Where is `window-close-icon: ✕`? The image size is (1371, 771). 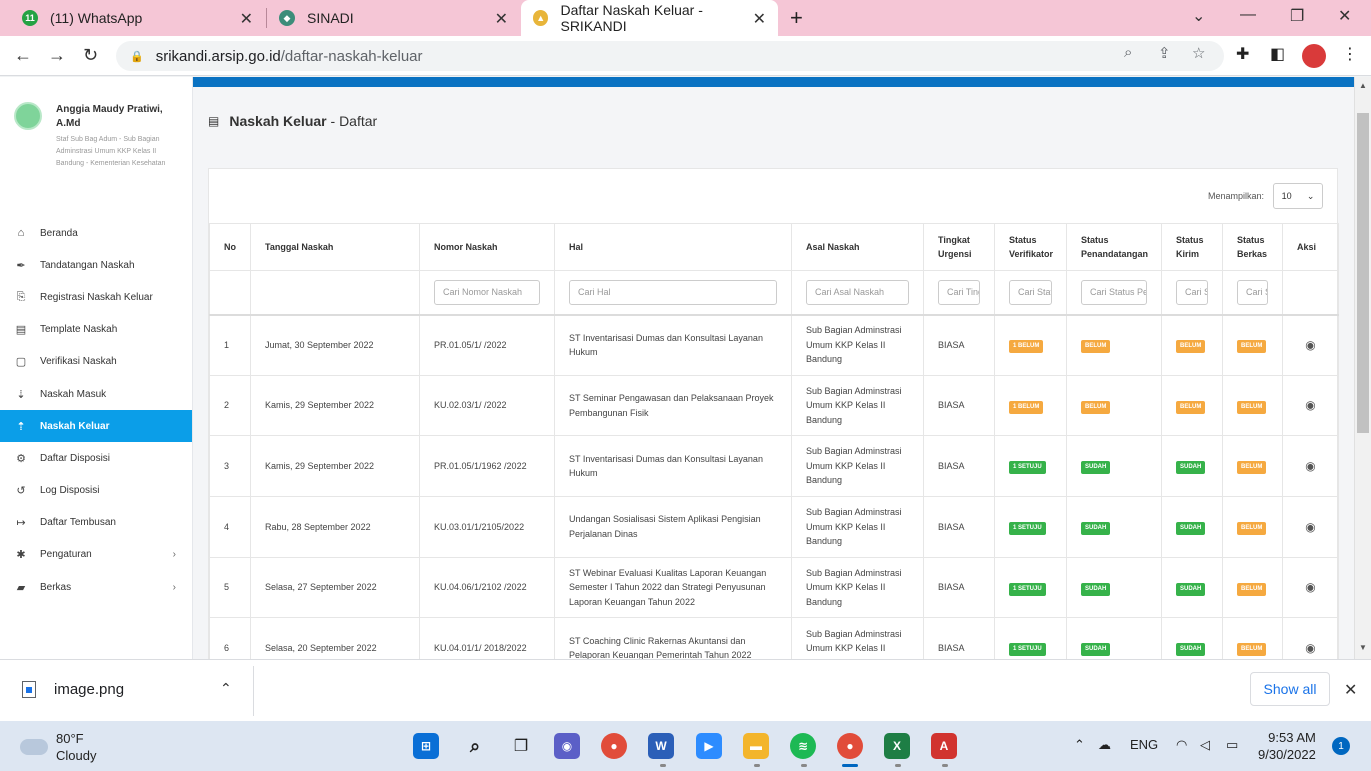
window-close-icon: ✕ is located at coordinates (1344, 16).